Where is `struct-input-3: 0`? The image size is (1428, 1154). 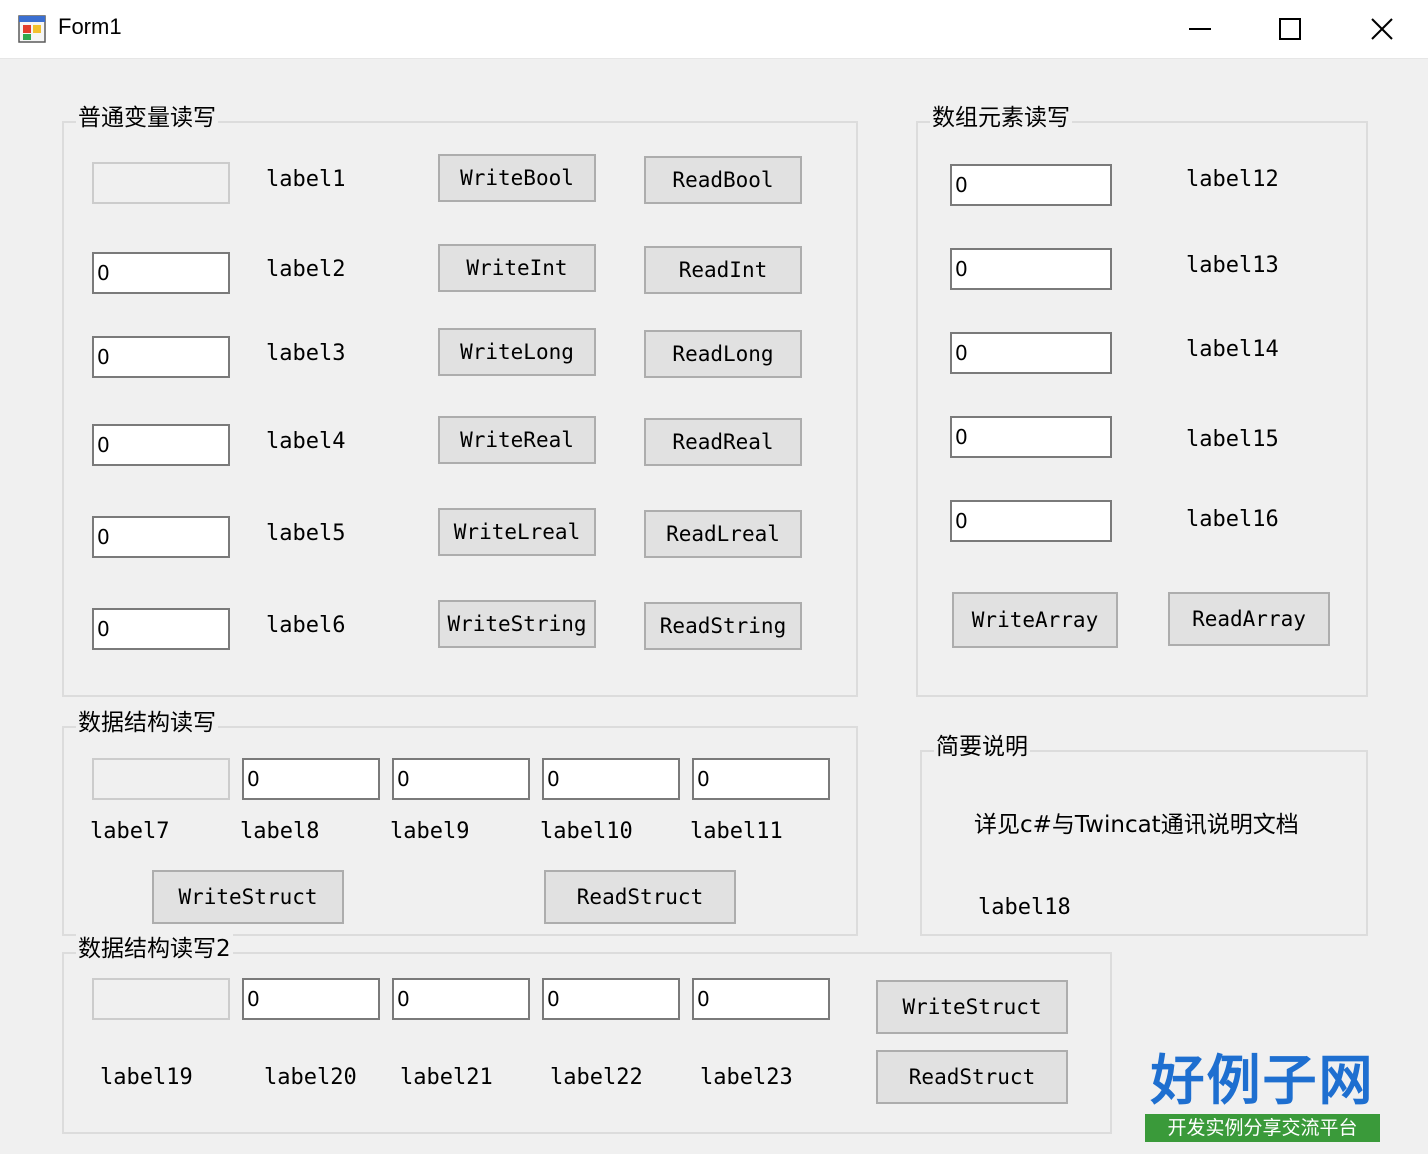 struct-input-3: 0 is located at coordinates (461, 779).